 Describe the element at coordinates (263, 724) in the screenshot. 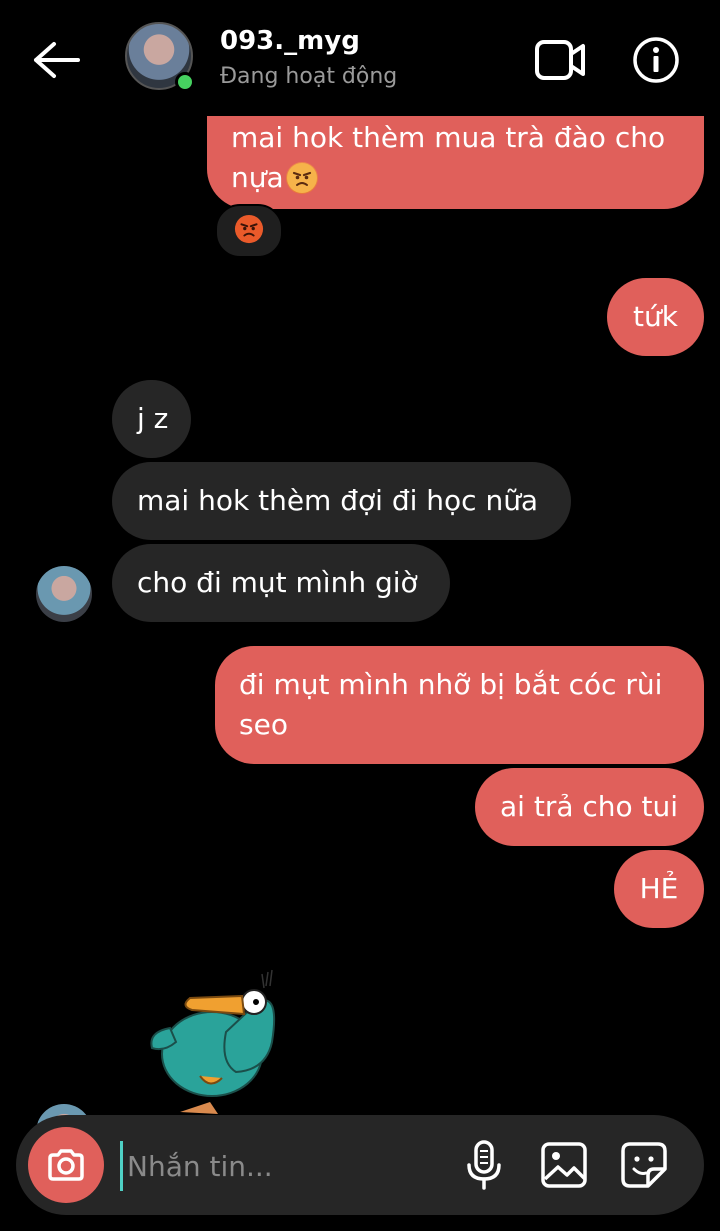

I see `message-text: seo` at that location.